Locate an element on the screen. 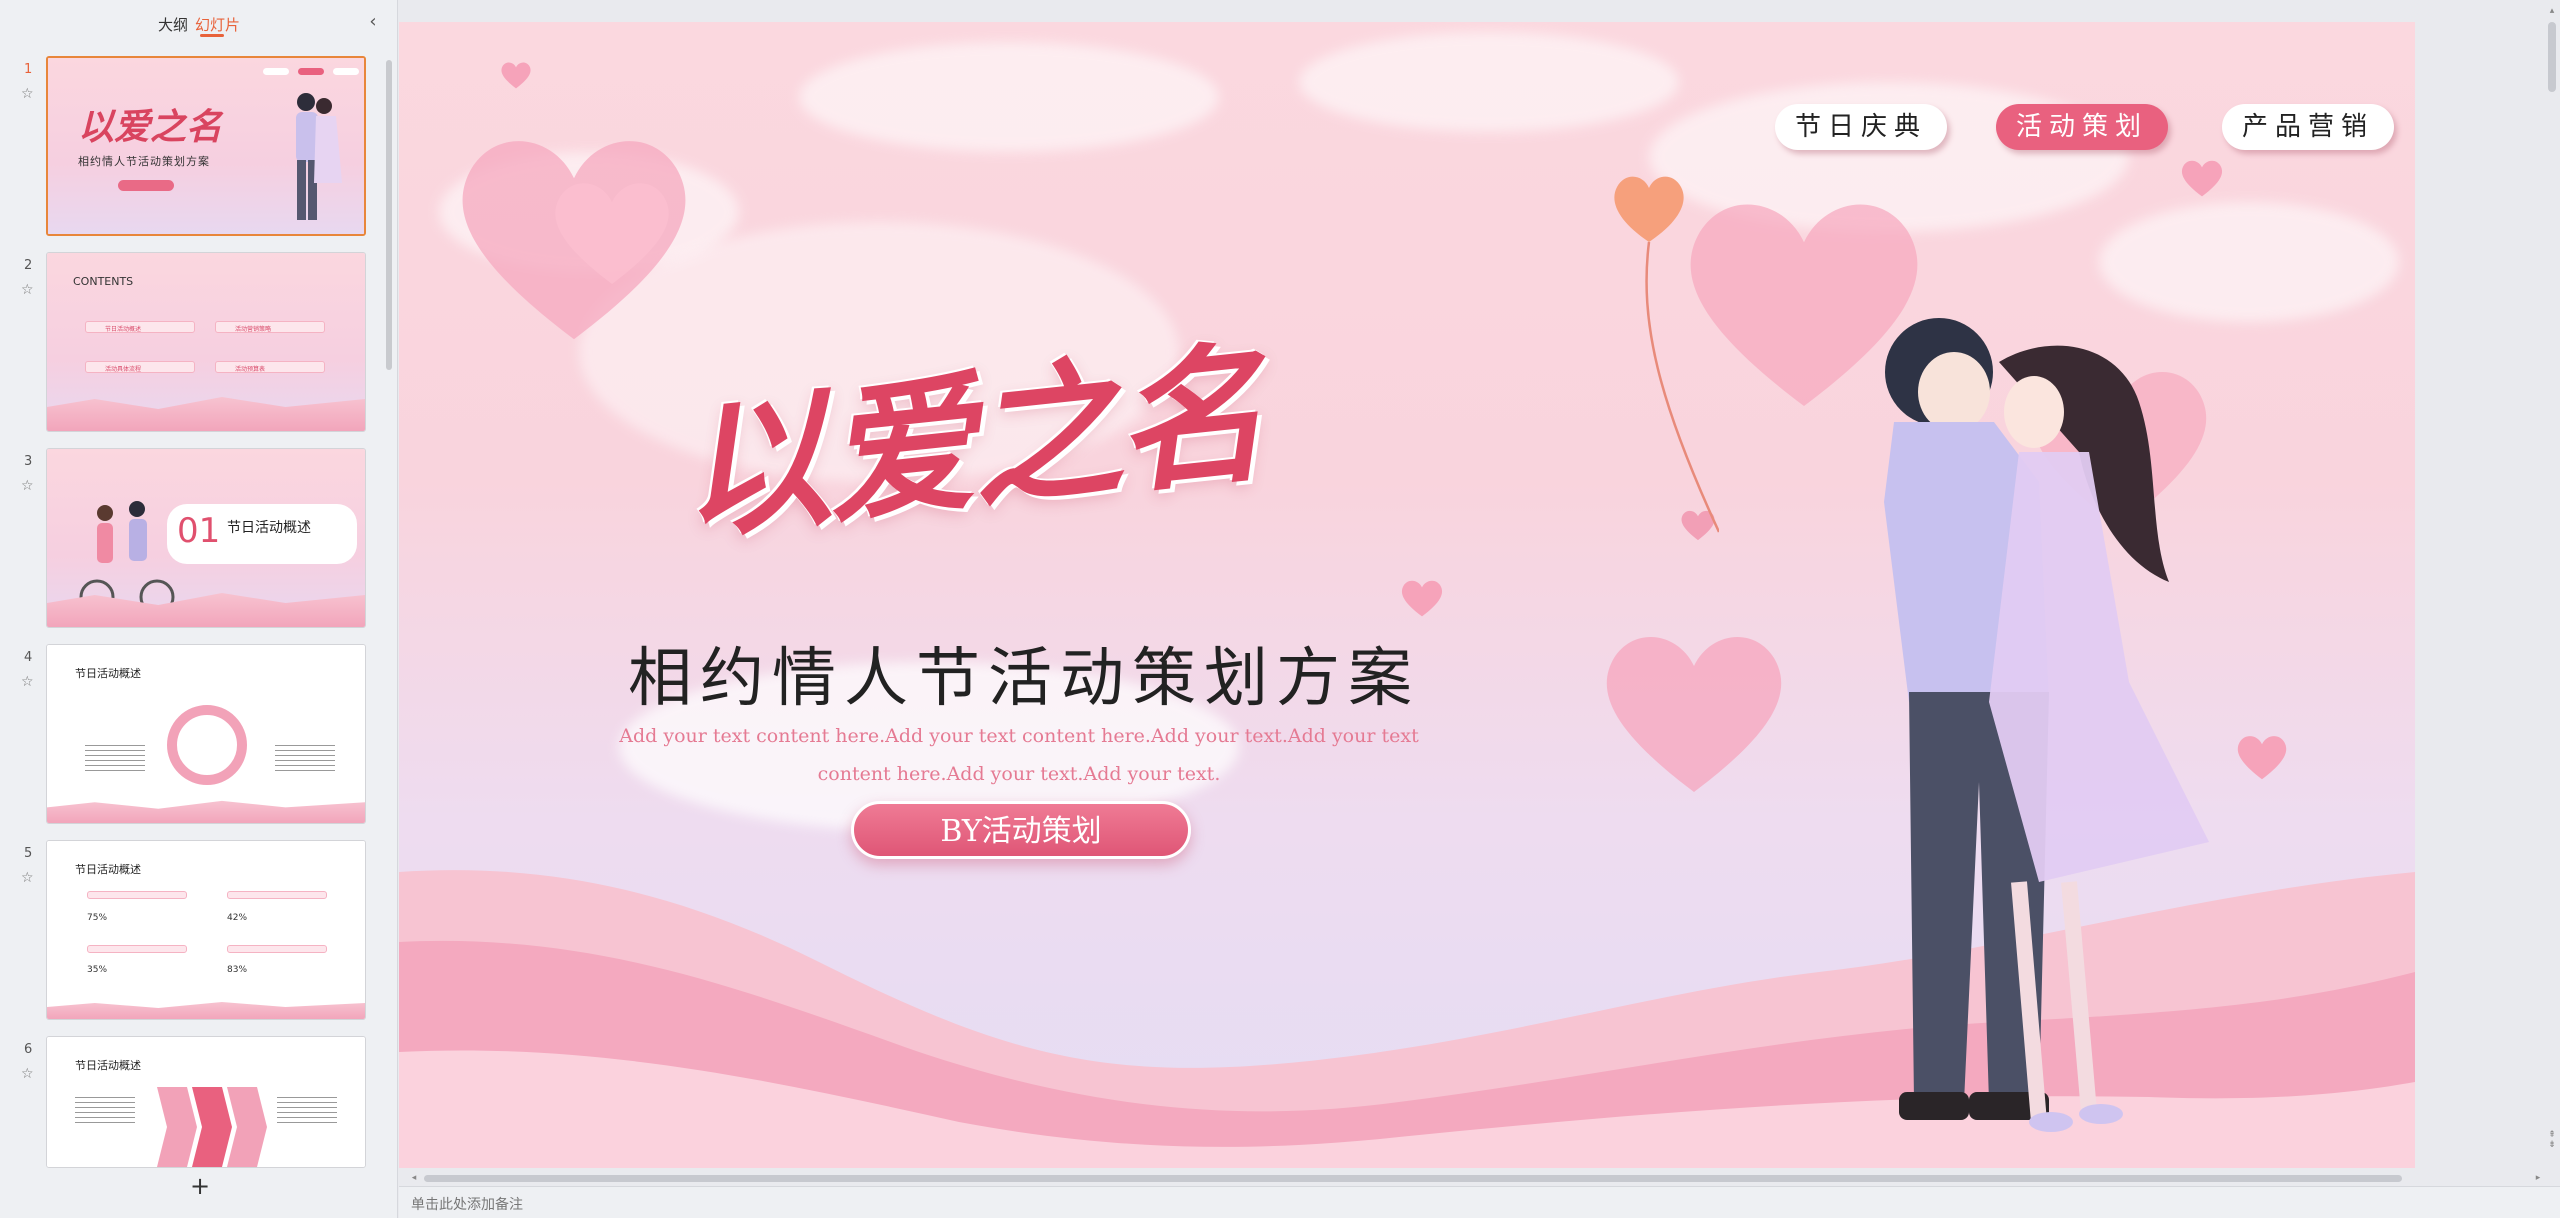 The height and width of the screenshot is (1218, 2560). slide-thumbnail-row-2: 2 ☆ CONTENTS 节日活动概述 活动营销策略 活动具体流程 活动预算表 is located at coordinates (199, 347).